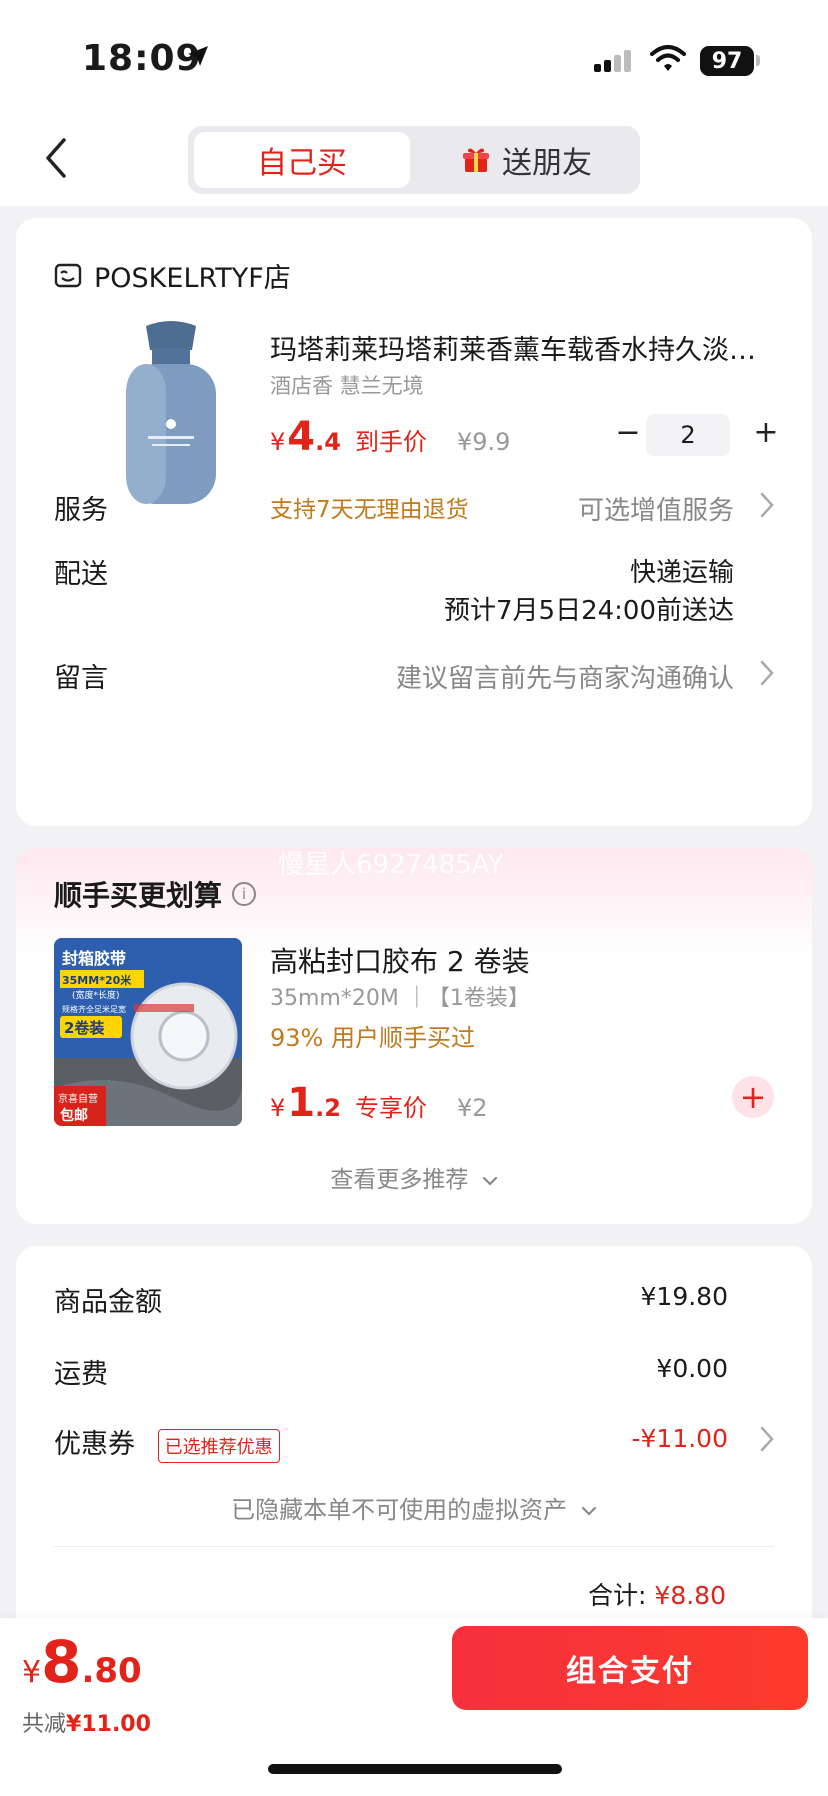 This screenshot has height=1796, width=828. What do you see at coordinates (684, 1296) in the screenshot?
I see `goods-amount-value: ¥19.80` at bounding box center [684, 1296].